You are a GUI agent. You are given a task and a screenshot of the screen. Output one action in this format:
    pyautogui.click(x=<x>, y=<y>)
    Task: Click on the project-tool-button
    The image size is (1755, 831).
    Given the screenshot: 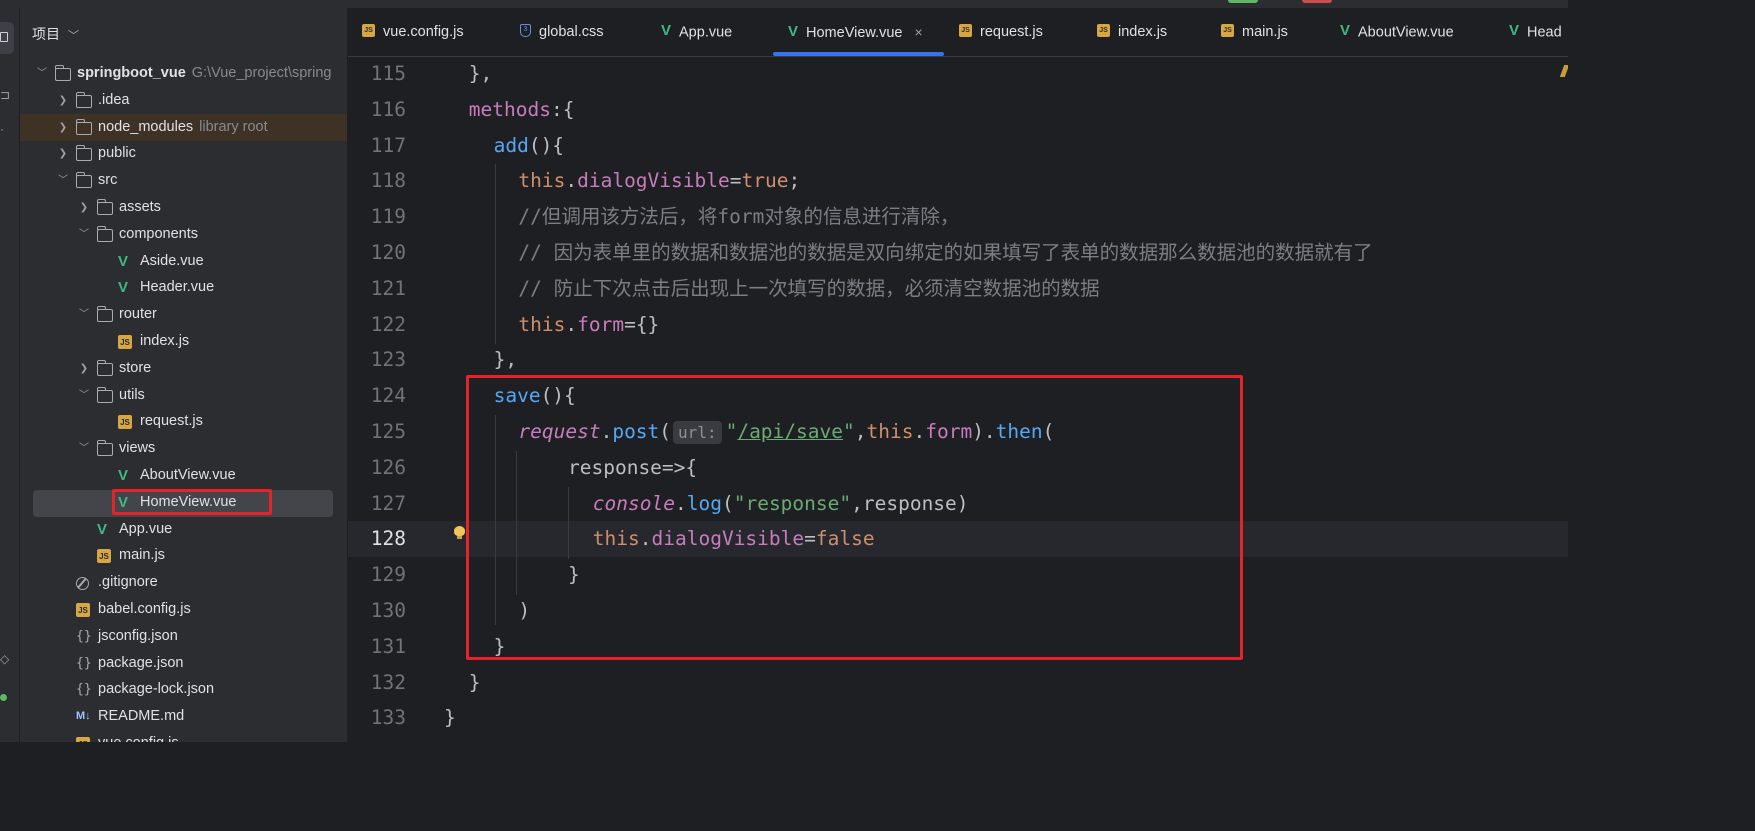 What is the action you would take?
    pyautogui.click(x=7, y=38)
    